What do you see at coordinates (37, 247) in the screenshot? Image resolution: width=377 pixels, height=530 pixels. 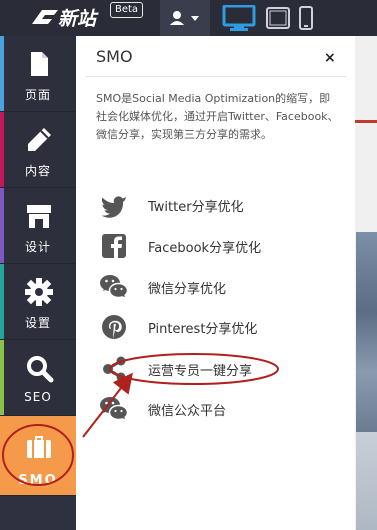 I see `sidebar-item-label: 设计` at bounding box center [37, 247].